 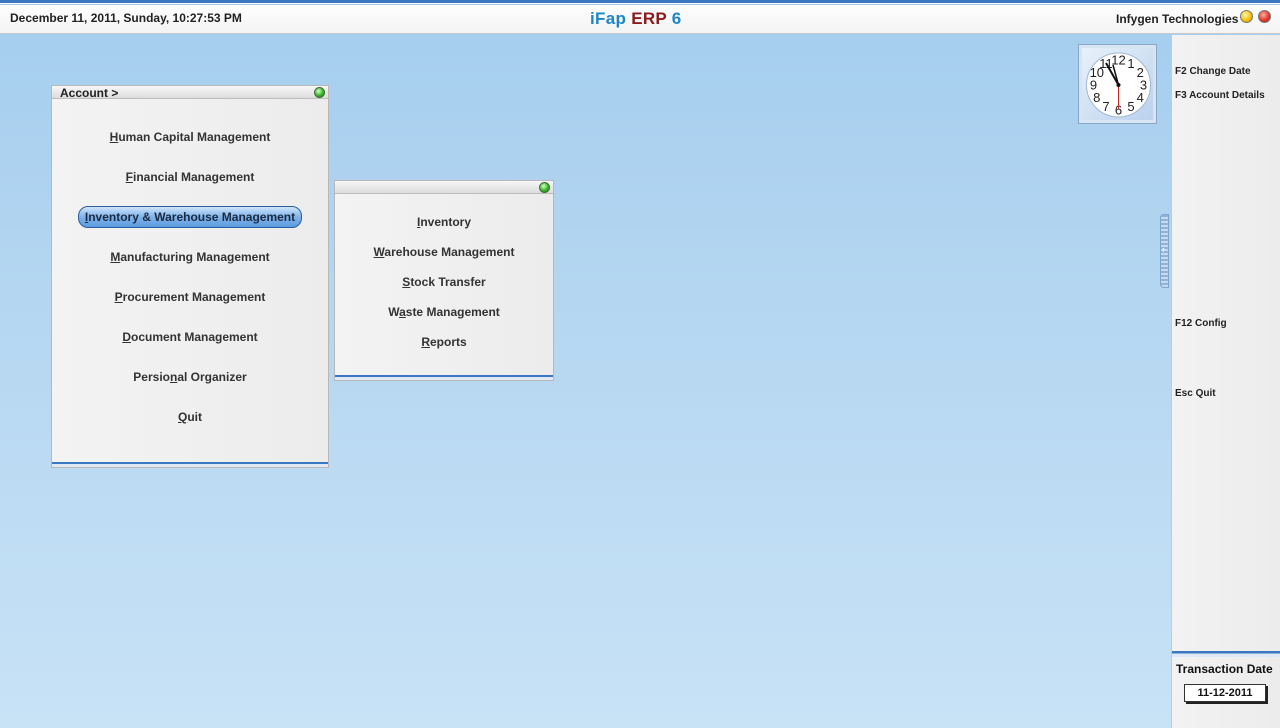 I want to click on submenu-item-label: Warehouse Management, so click(x=444, y=252).